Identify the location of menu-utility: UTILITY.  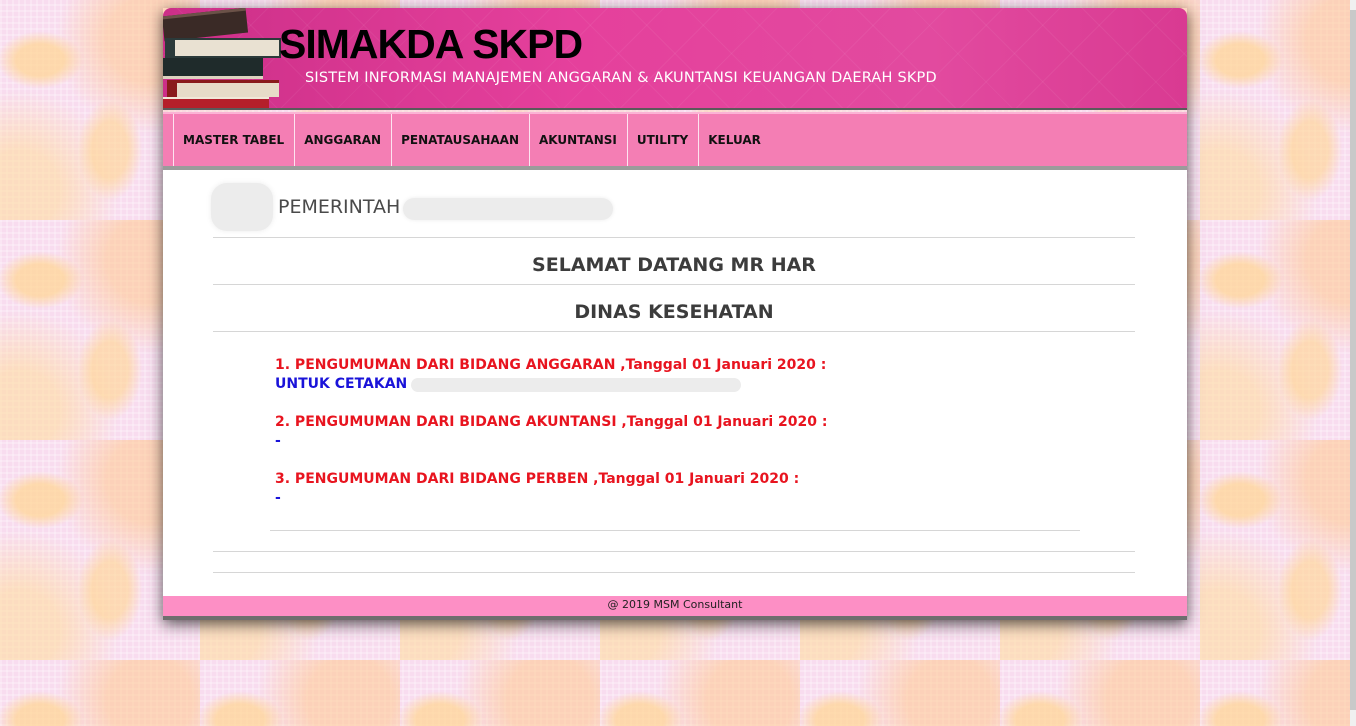
(662, 140).